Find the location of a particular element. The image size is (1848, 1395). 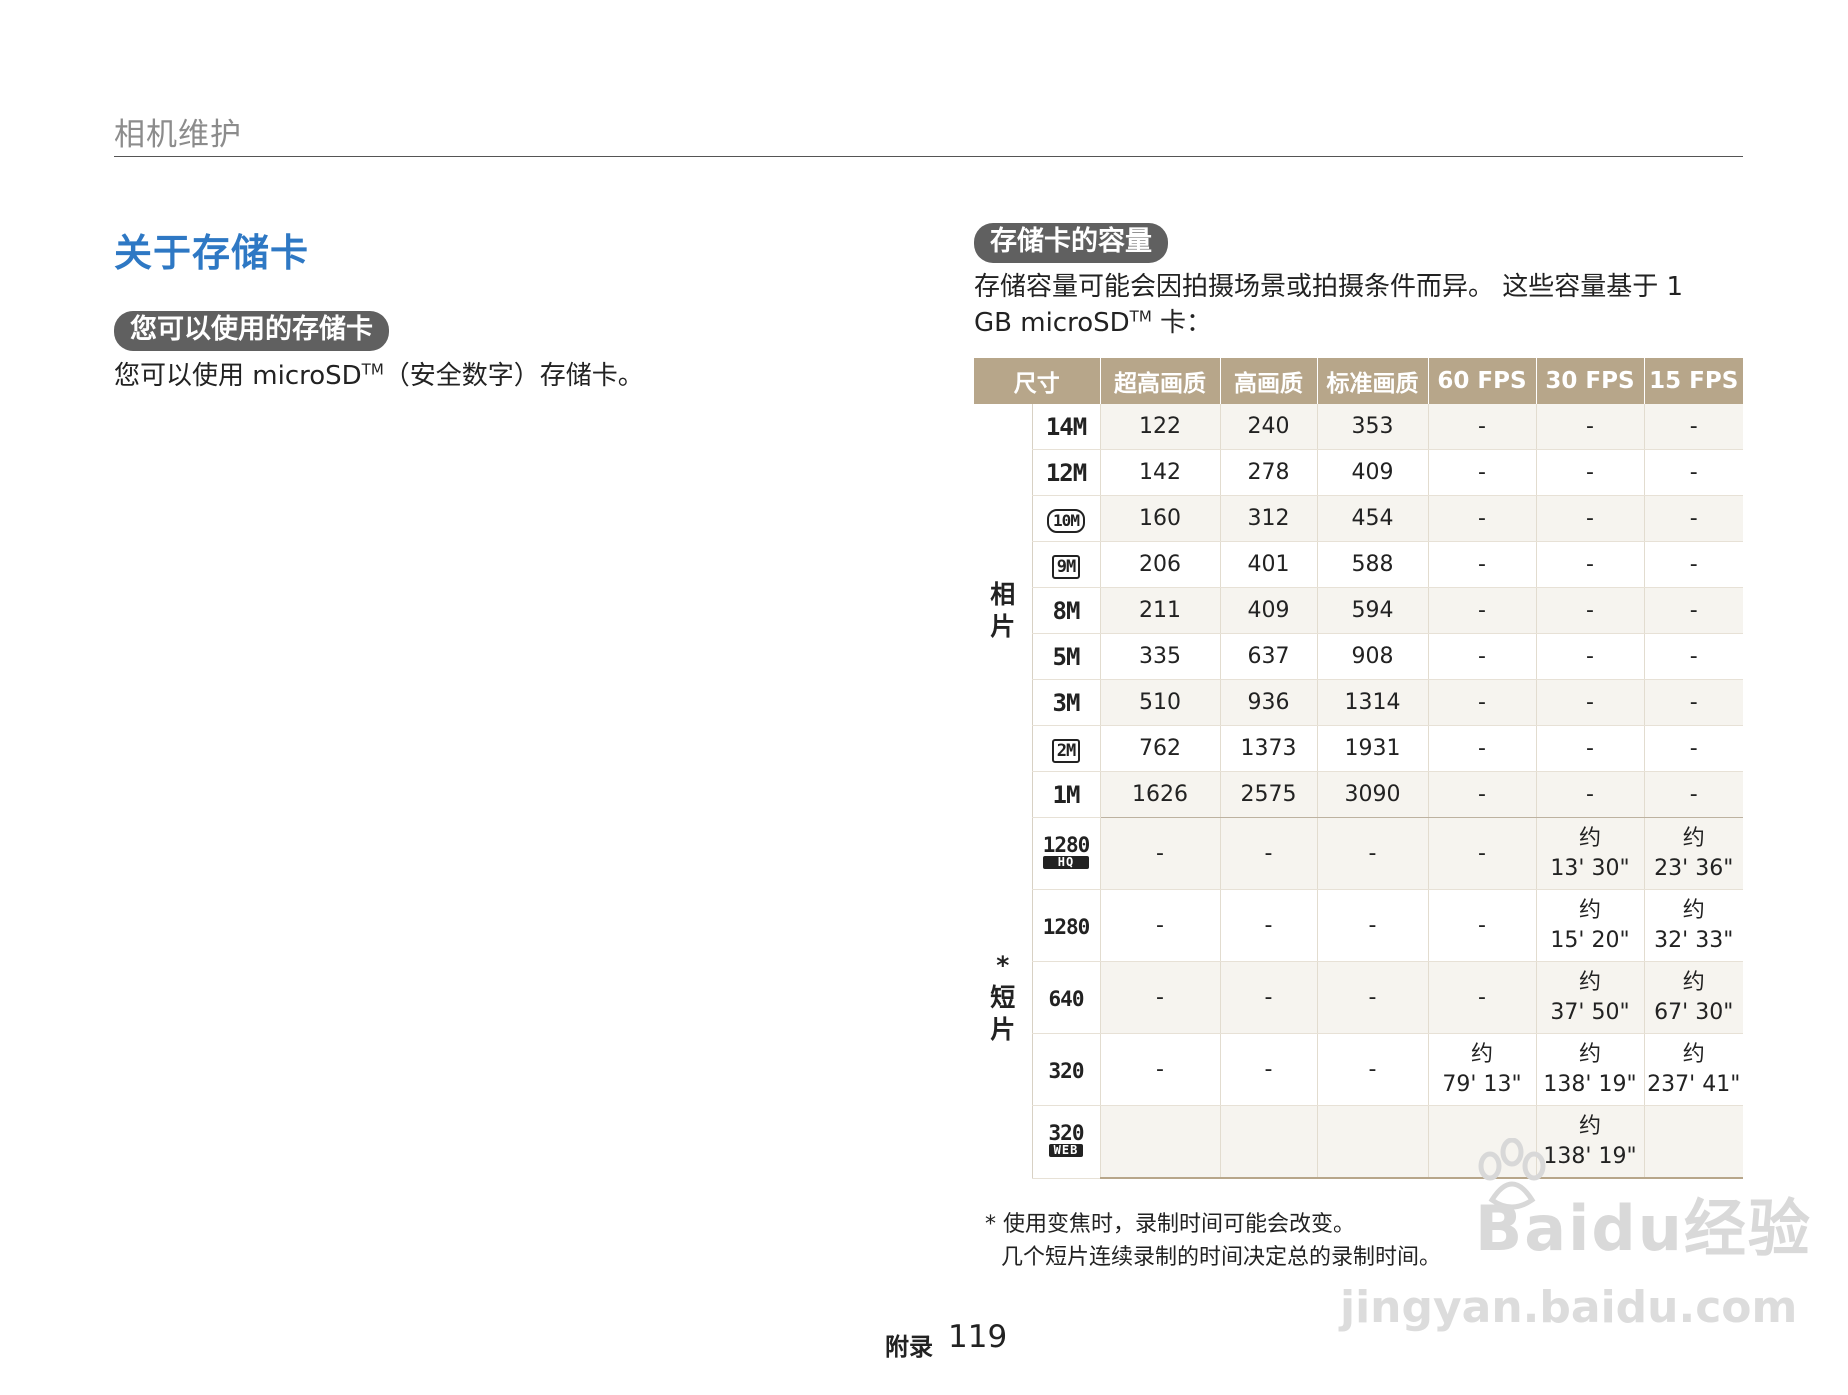

watermark-url: jingyan.baidu.com is located at coordinates (1569, 1307).